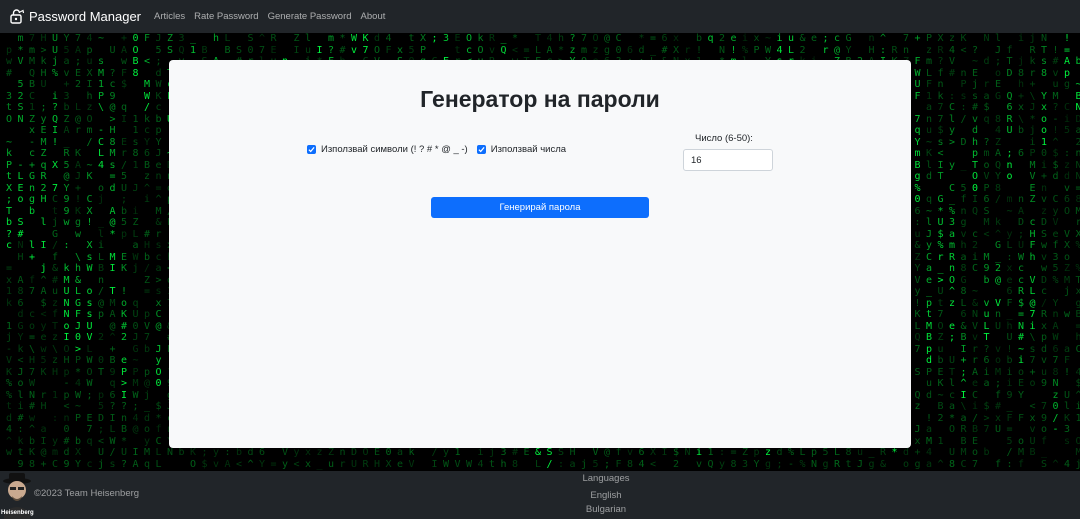  Describe the element at coordinates (158, 251) in the screenshot. I see `matrix-column: J 5; d W Kc b p Y Je n = ^ M & r s c a > s x C @ JyO0 $ * f C L L` at that location.